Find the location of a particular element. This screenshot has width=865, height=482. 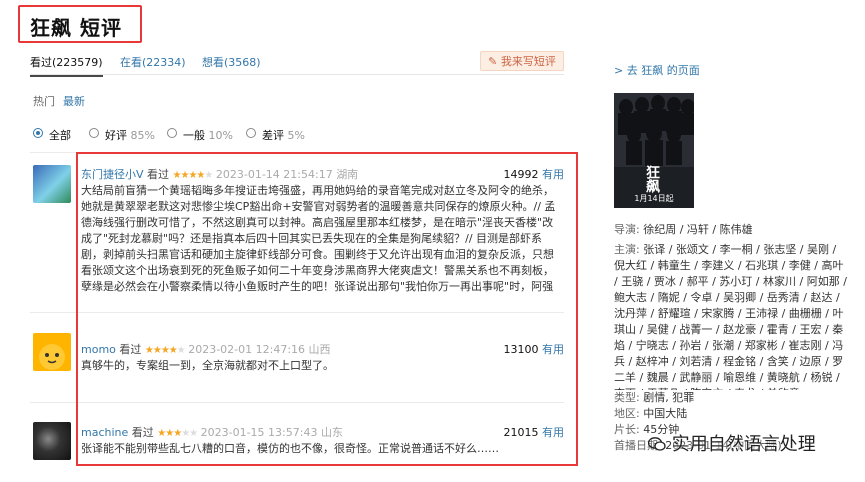

radio-ok is located at coordinates (172, 133).